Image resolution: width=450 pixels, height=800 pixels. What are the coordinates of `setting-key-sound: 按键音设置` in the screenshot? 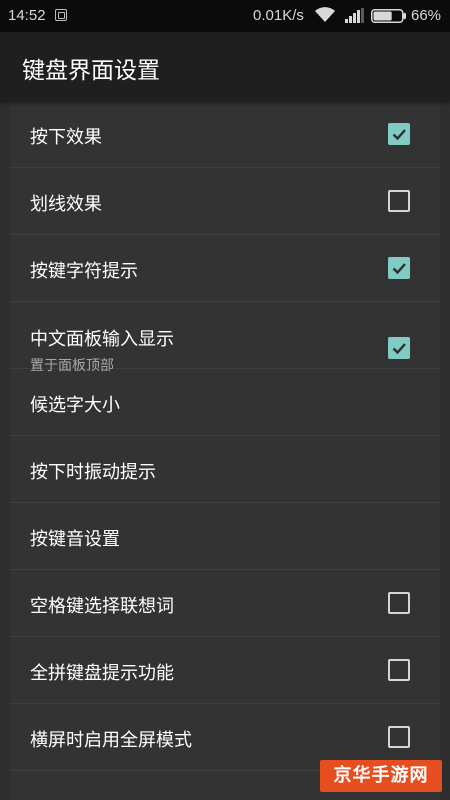 It's located at (225, 536).